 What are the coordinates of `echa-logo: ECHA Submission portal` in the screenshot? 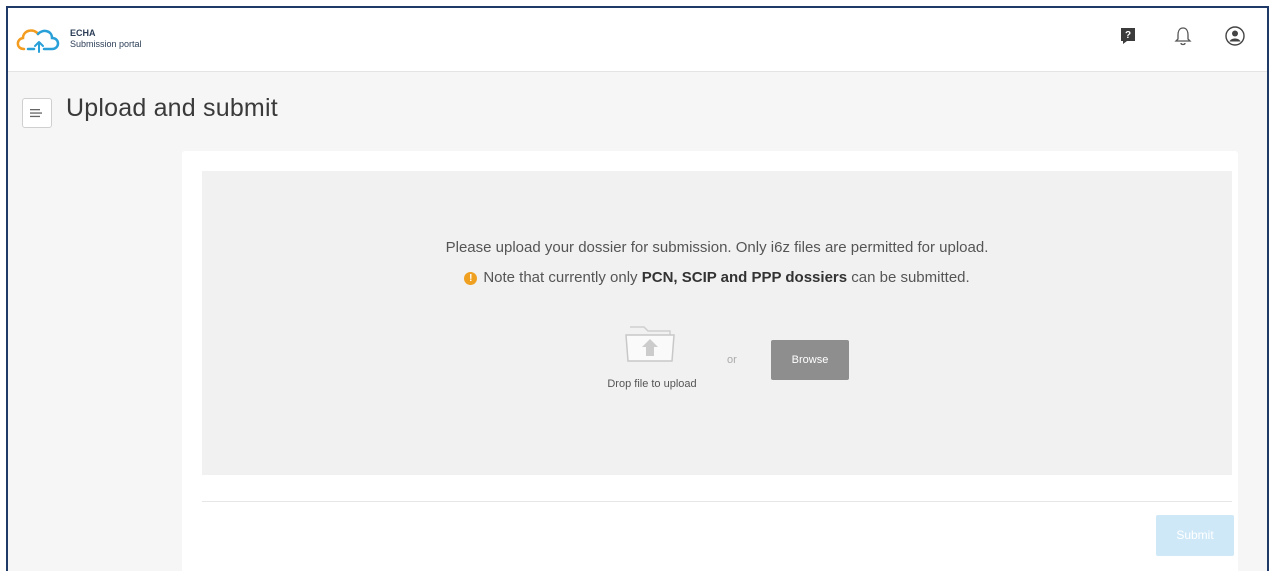 It's located at (99, 41).